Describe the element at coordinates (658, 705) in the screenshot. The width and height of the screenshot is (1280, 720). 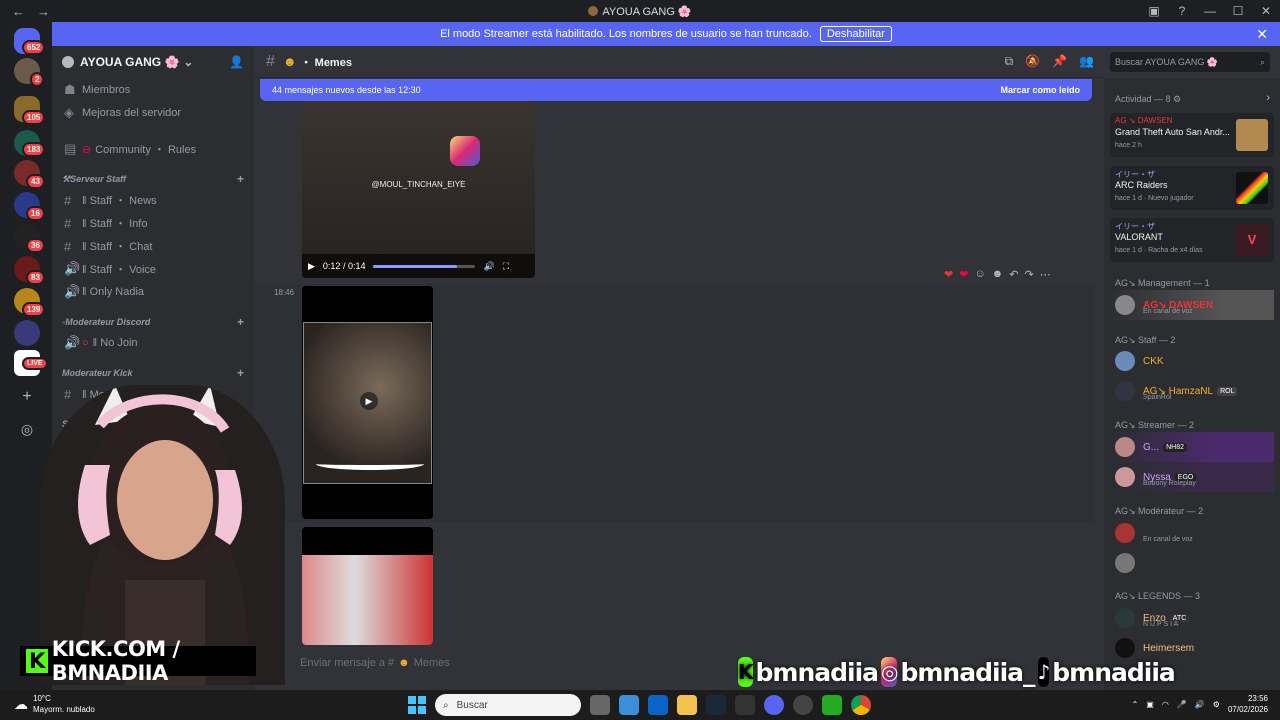
I see `outlook-icon` at that location.